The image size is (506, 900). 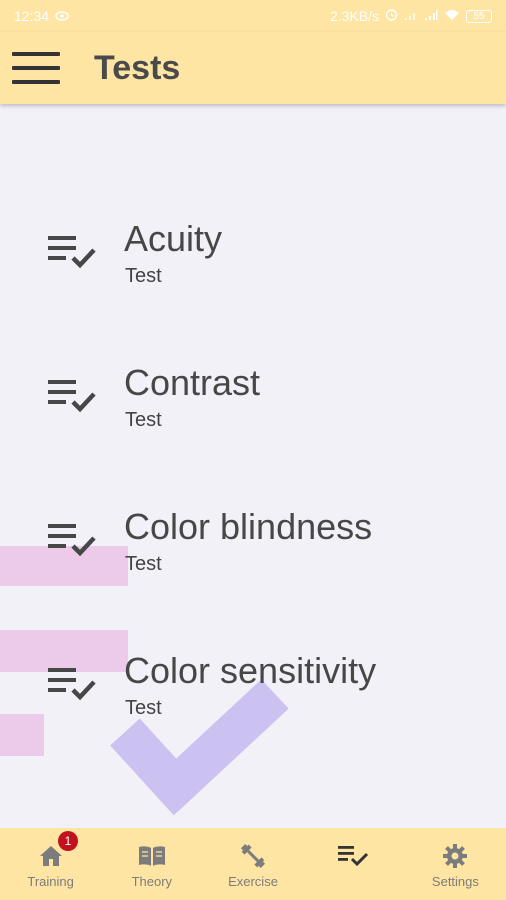 What do you see at coordinates (152, 856) in the screenshot?
I see `book-icon` at bounding box center [152, 856].